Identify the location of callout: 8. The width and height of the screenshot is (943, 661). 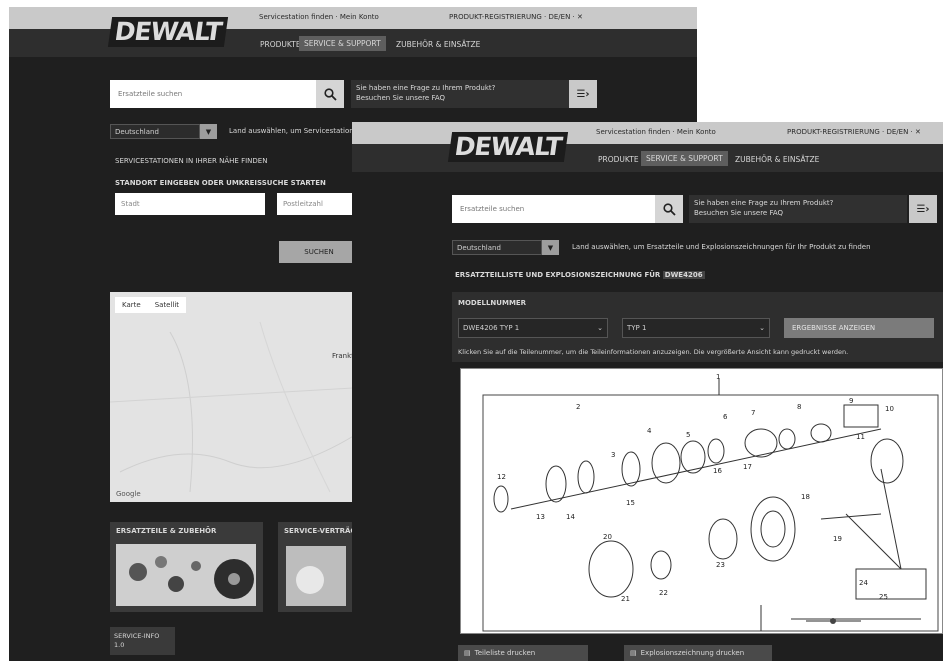
(799, 407).